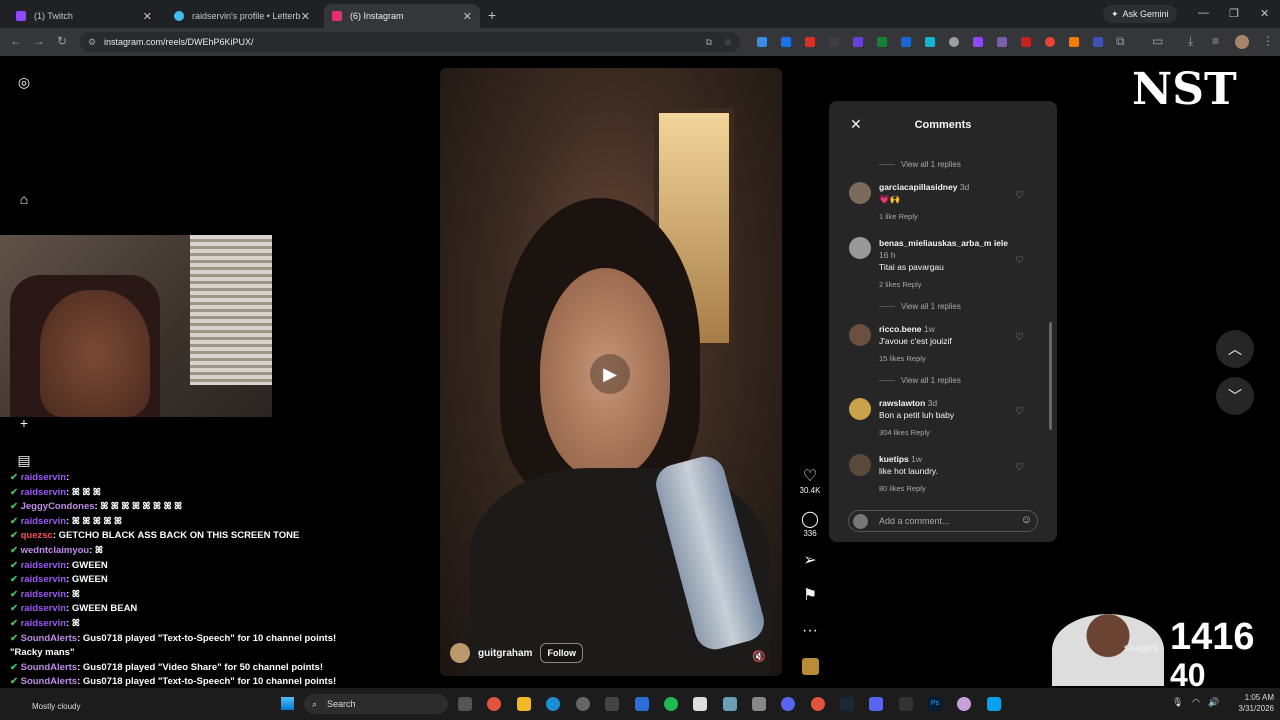 Image resolution: width=1280 pixels, height=720 pixels. I want to click on ask-gemini-button: ✦ Ask Gemini, so click(1140, 14).